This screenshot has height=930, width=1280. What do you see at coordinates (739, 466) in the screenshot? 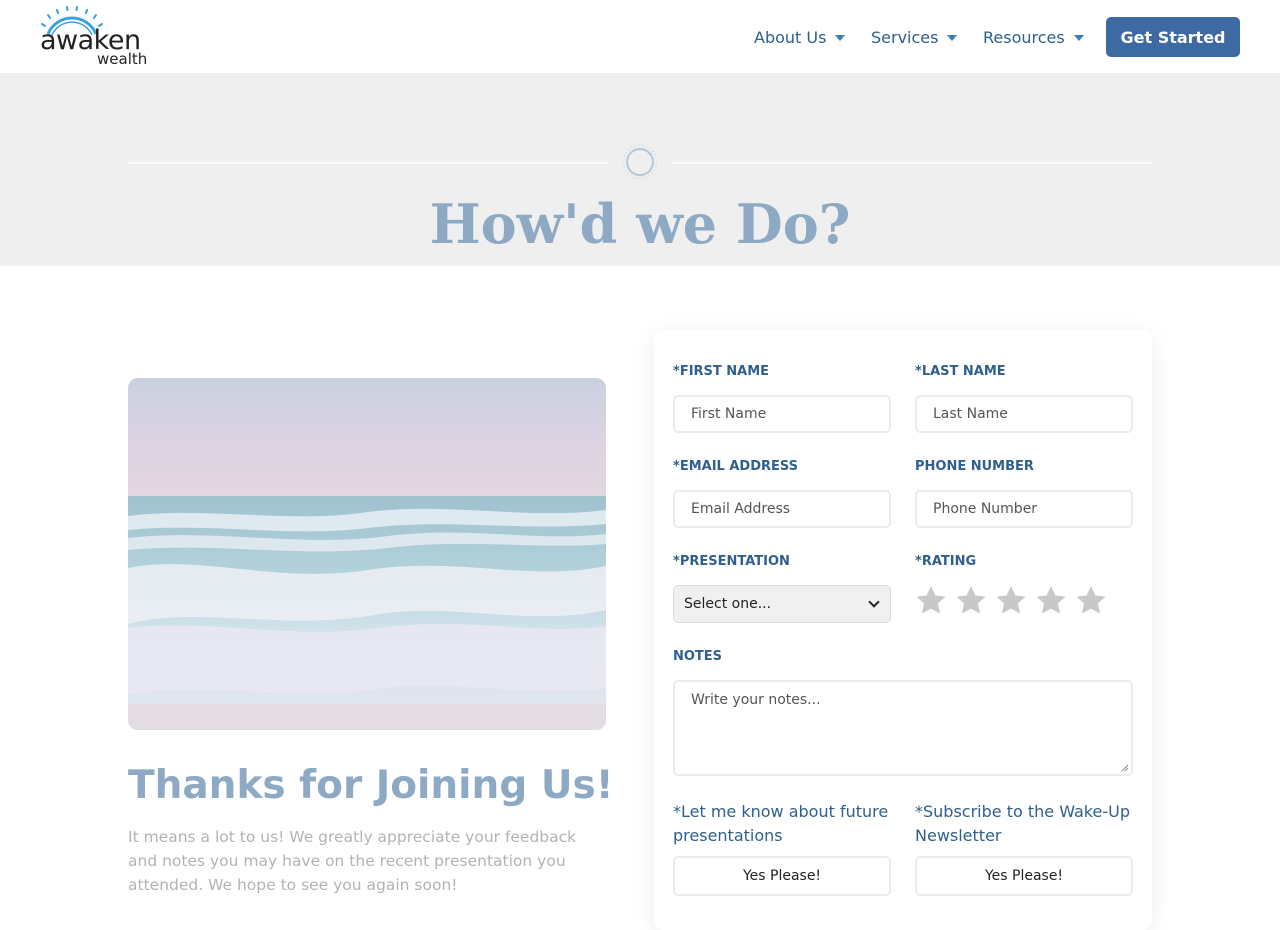
I see `label-text: EMAIL ADDRESS` at bounding box center [739, 466].